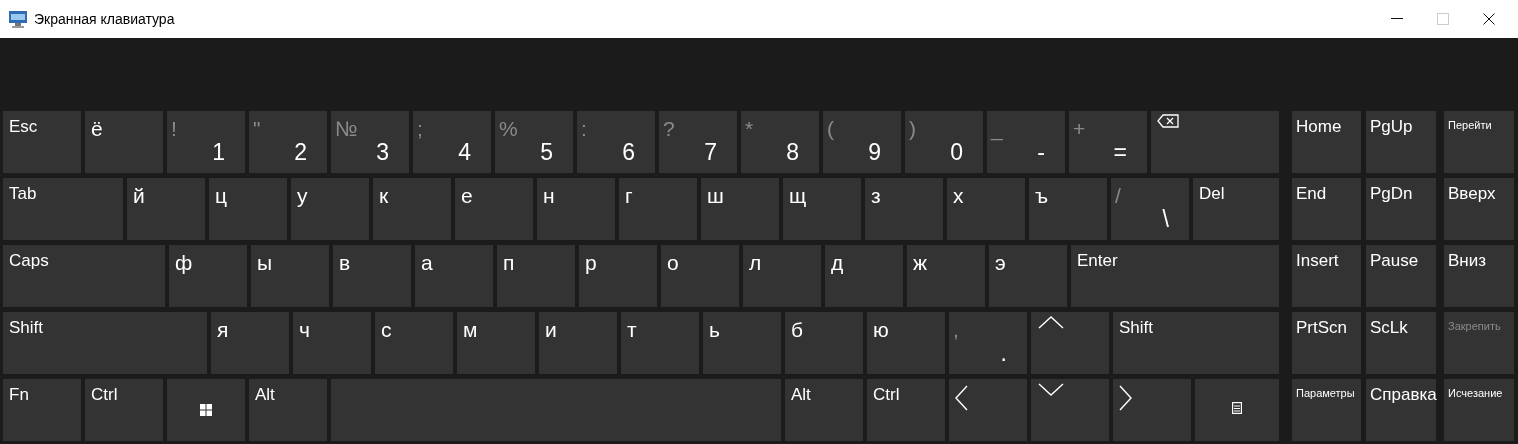  What do you see at coordinates (330, 209) in the screenshot?
I see `keyboard-key: у` at bounding box center [330, 209].